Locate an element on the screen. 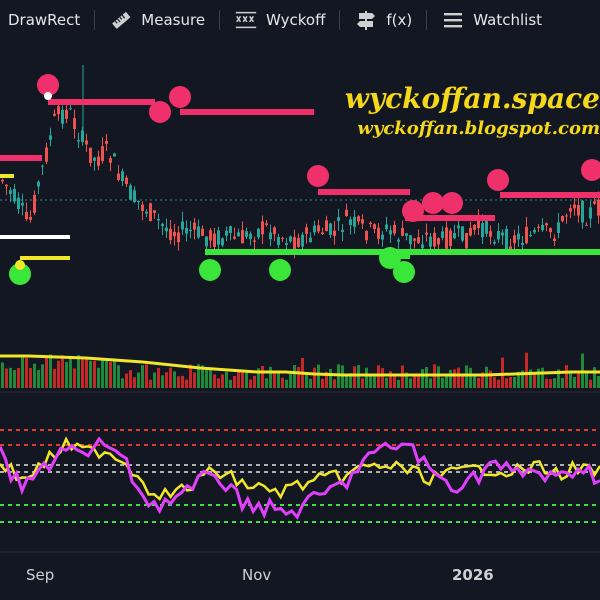 This screenshot has width=600, height=600. drawrect-tool-button: DrawRect is located at coordinates (44, 20).